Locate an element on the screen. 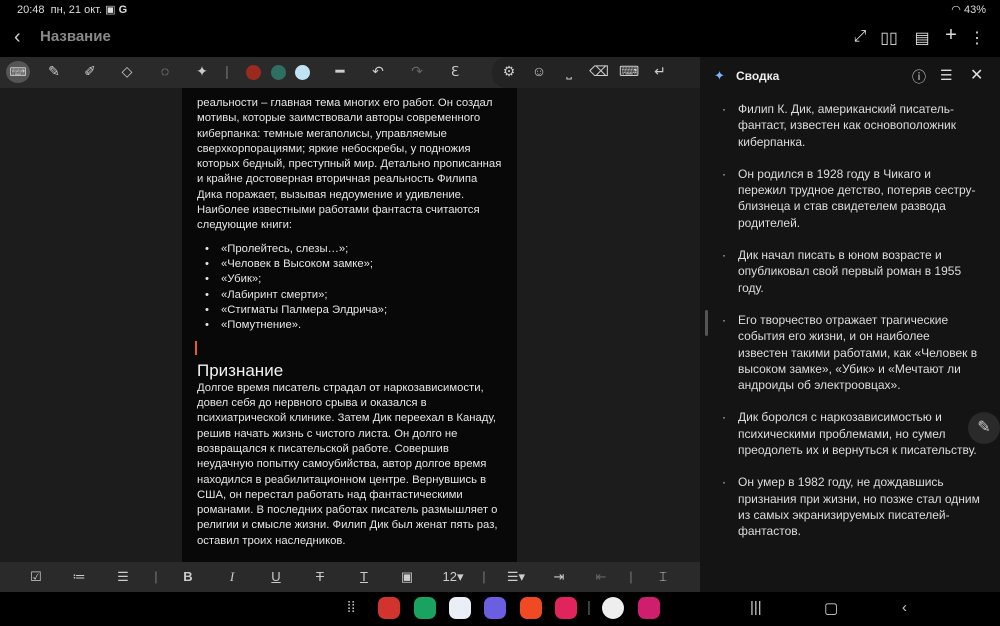  add-icon: + is located at coordinates (951, 35).